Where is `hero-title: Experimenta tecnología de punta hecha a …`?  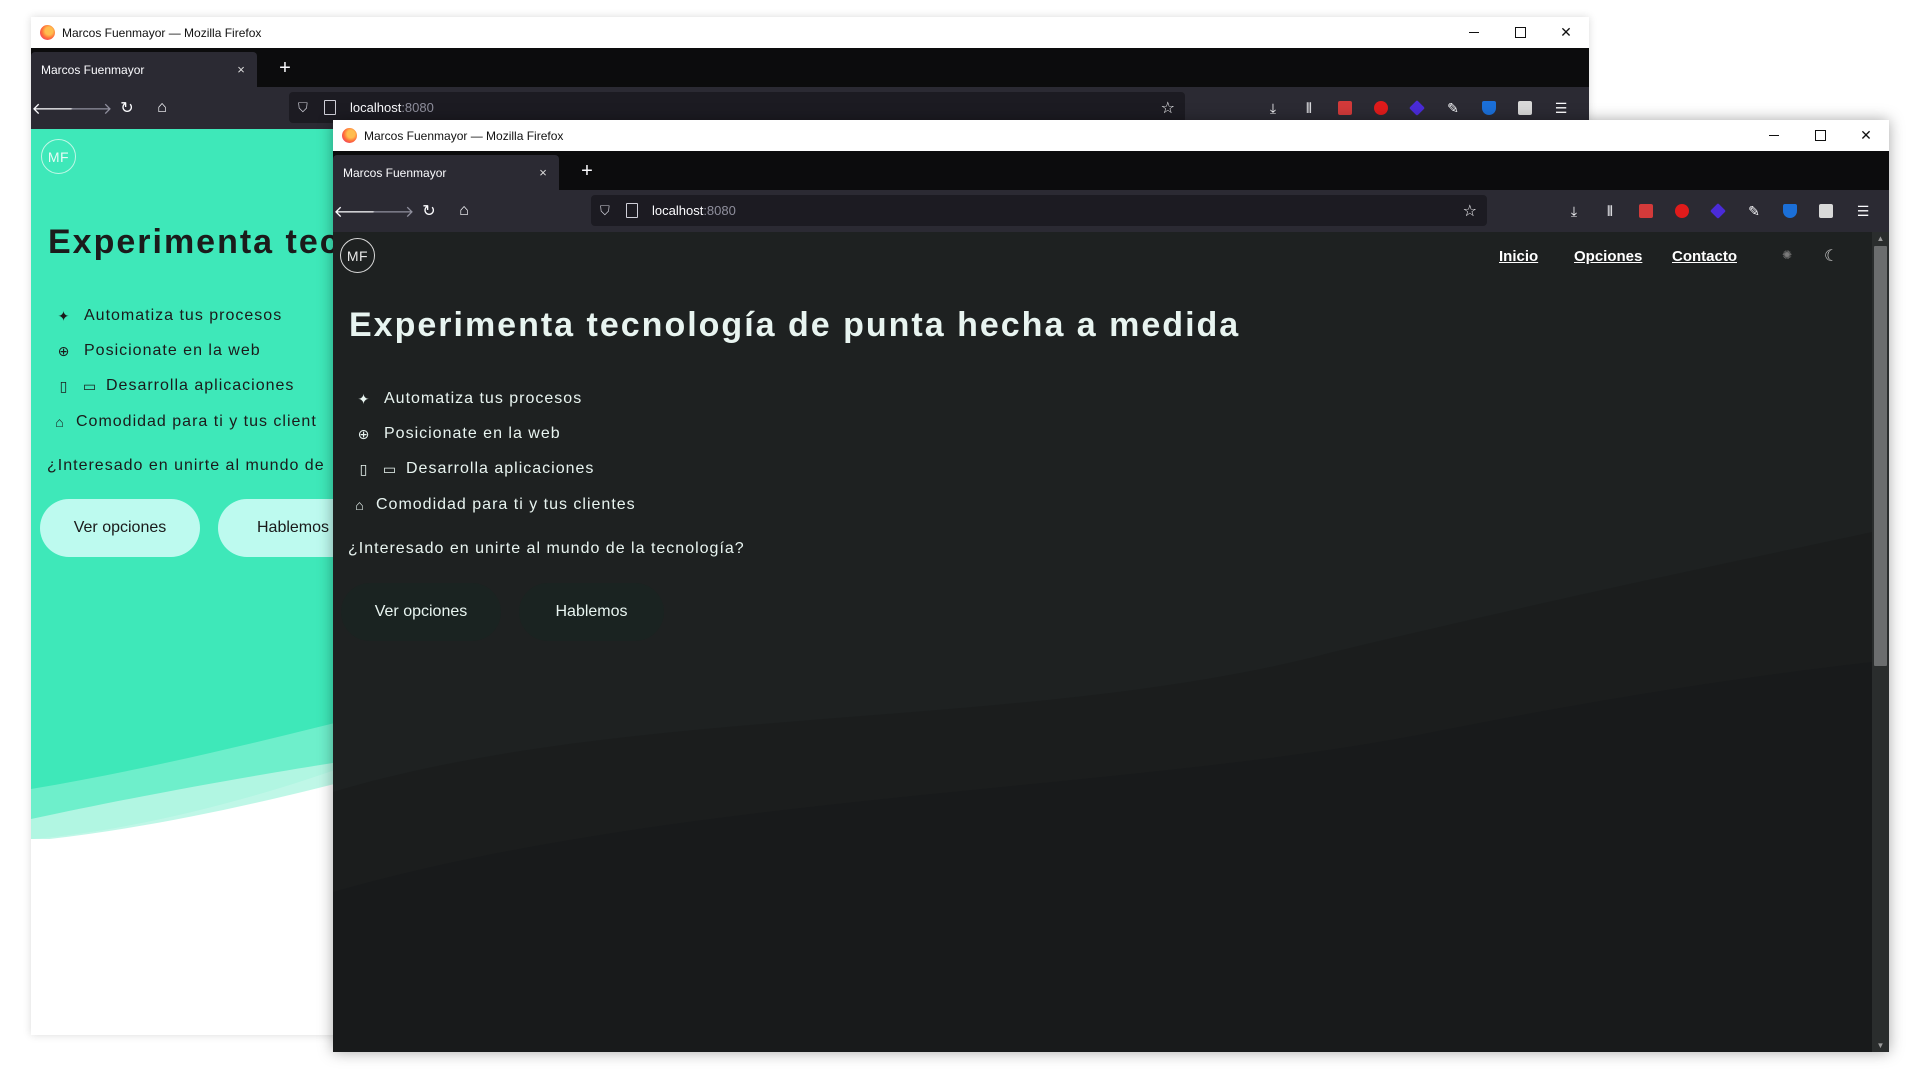 hero-title: Experimenta tecnología de punta hecha a … is located at coordinates (795, 325).